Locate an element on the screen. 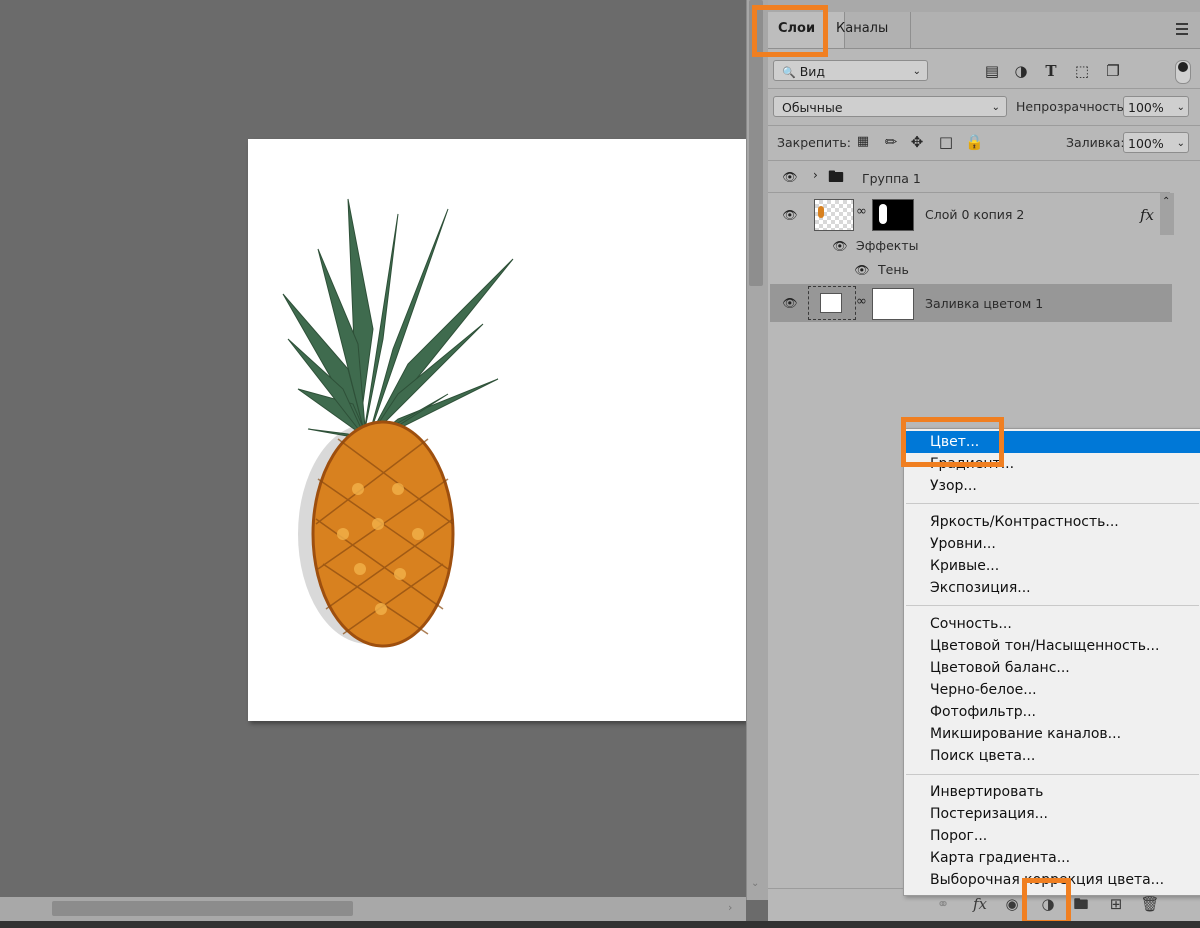 This screenshot has height=928, width=1200. layer-row-fill: 👁 ∞ Заливка цветом 1 is located at coordinates (971, 303).